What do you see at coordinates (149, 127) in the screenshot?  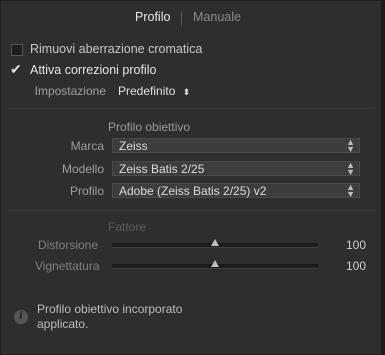 I see `lens-profile-title: Profilo obiettivo` at bounding box center [149, 127].